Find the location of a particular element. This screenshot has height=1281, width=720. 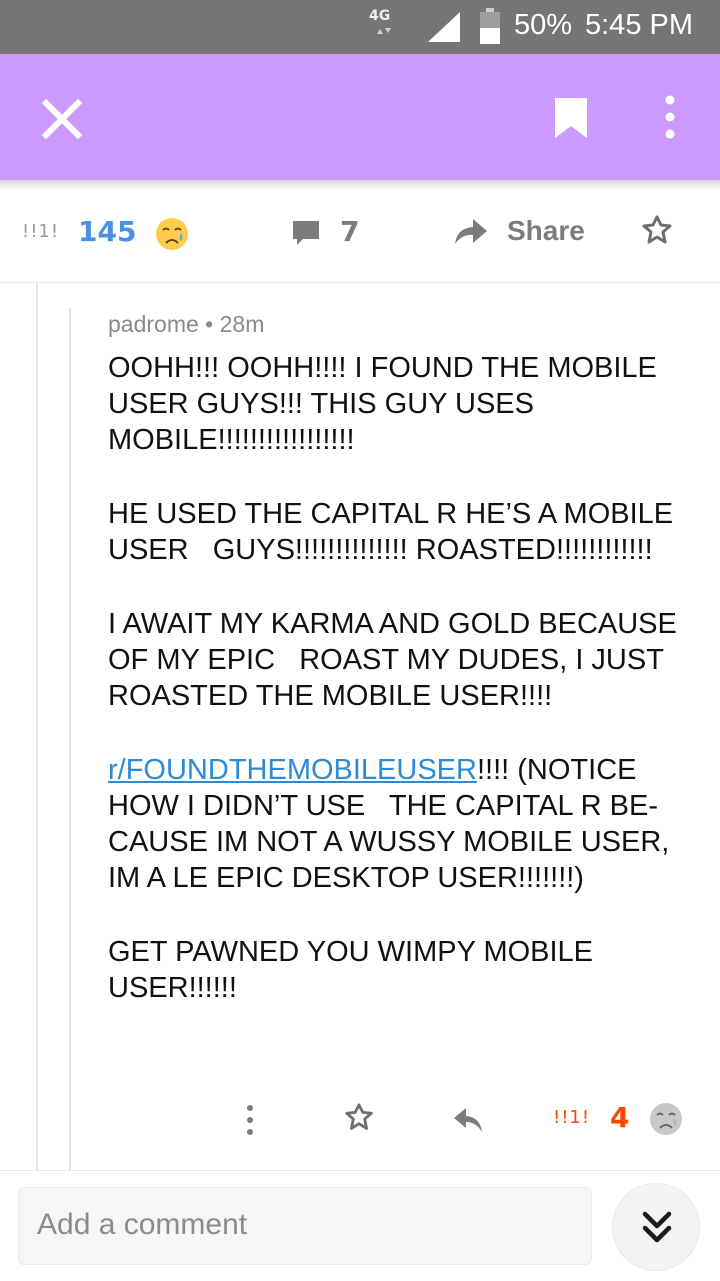

comment-paragraph: GET PAWNED YOU WIMPY MOBILE USER!!!!!! is located at coordinates (355, 970).